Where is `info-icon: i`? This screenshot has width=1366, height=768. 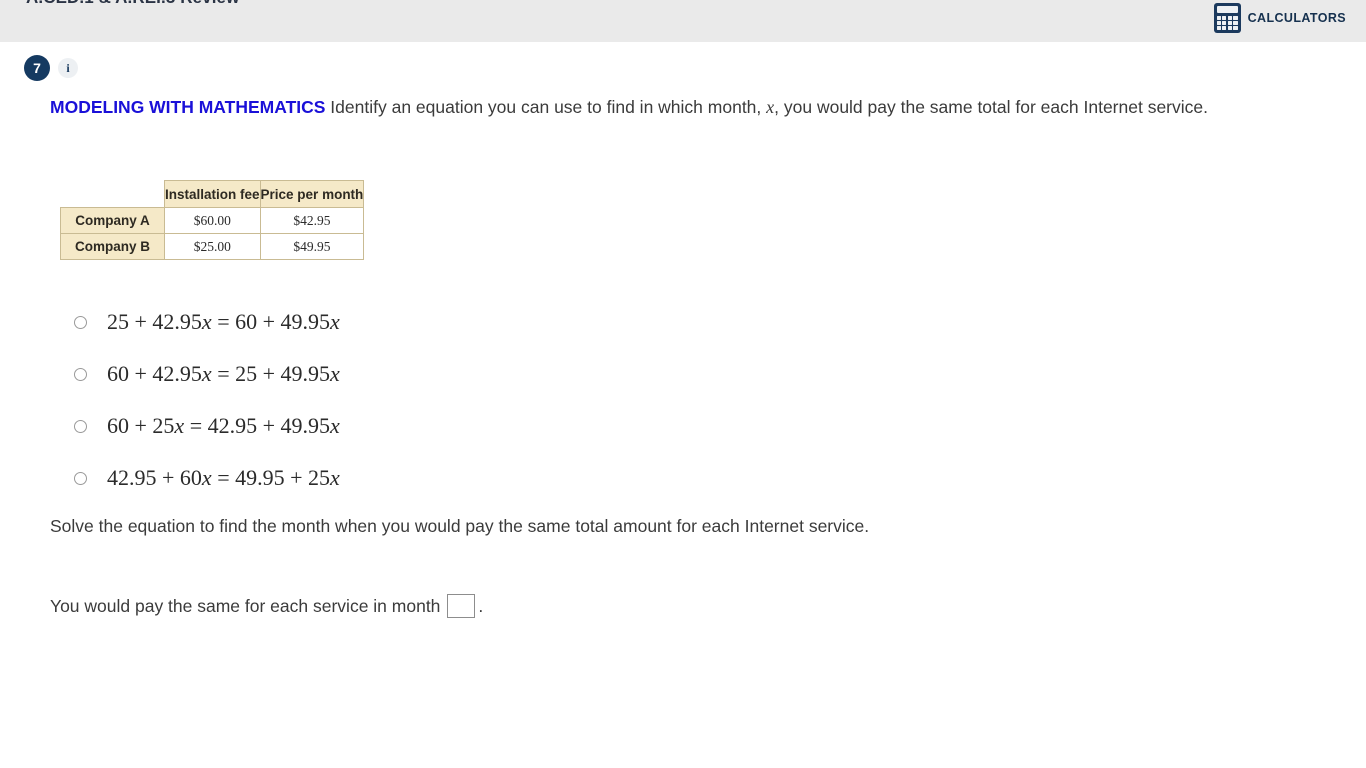
info-icon: i is located at coordinates (68, 68).